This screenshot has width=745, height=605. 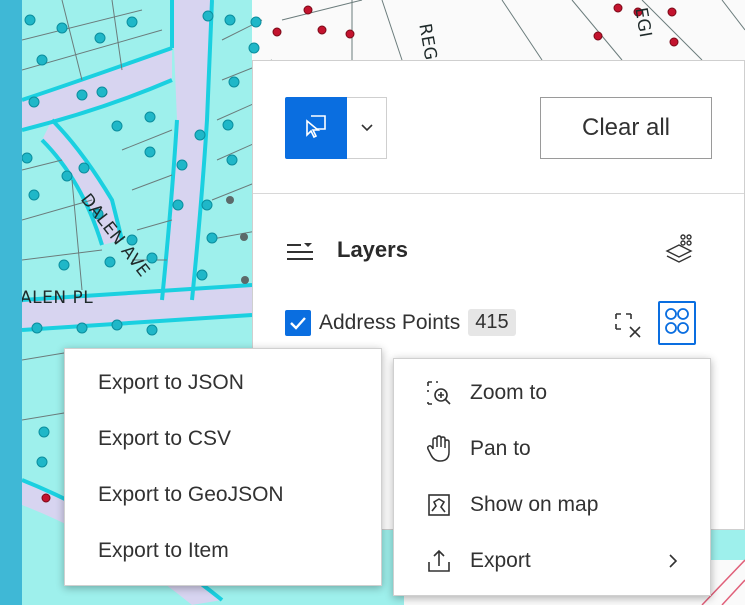 I want to click on pan-hand-icon, so click(x=439, y=449).